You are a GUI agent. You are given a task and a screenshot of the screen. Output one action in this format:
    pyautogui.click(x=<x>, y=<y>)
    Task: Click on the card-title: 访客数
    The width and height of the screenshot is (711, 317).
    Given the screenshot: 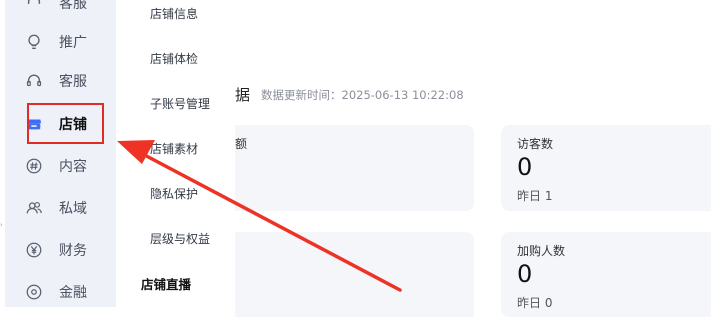 What is the action you would take?
    pyautogui.click(x=535, y=144)
    